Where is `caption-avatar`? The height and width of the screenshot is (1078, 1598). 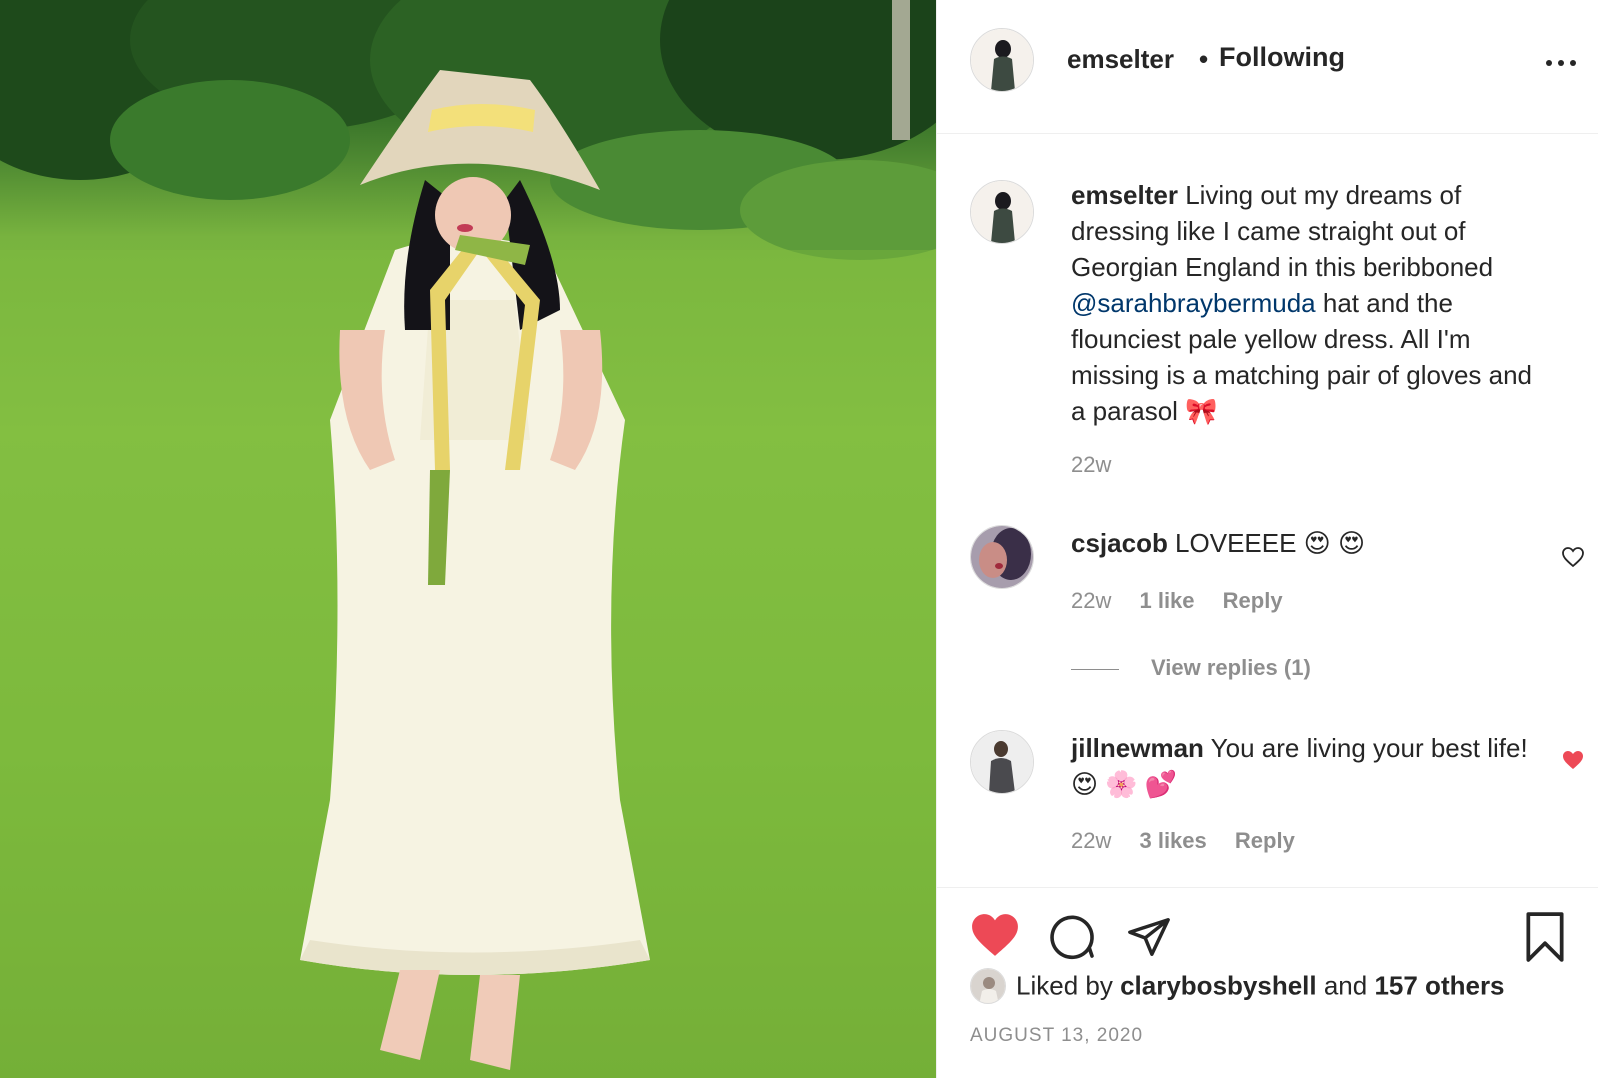 caption-avatar is located at coordinates (1002, 212).